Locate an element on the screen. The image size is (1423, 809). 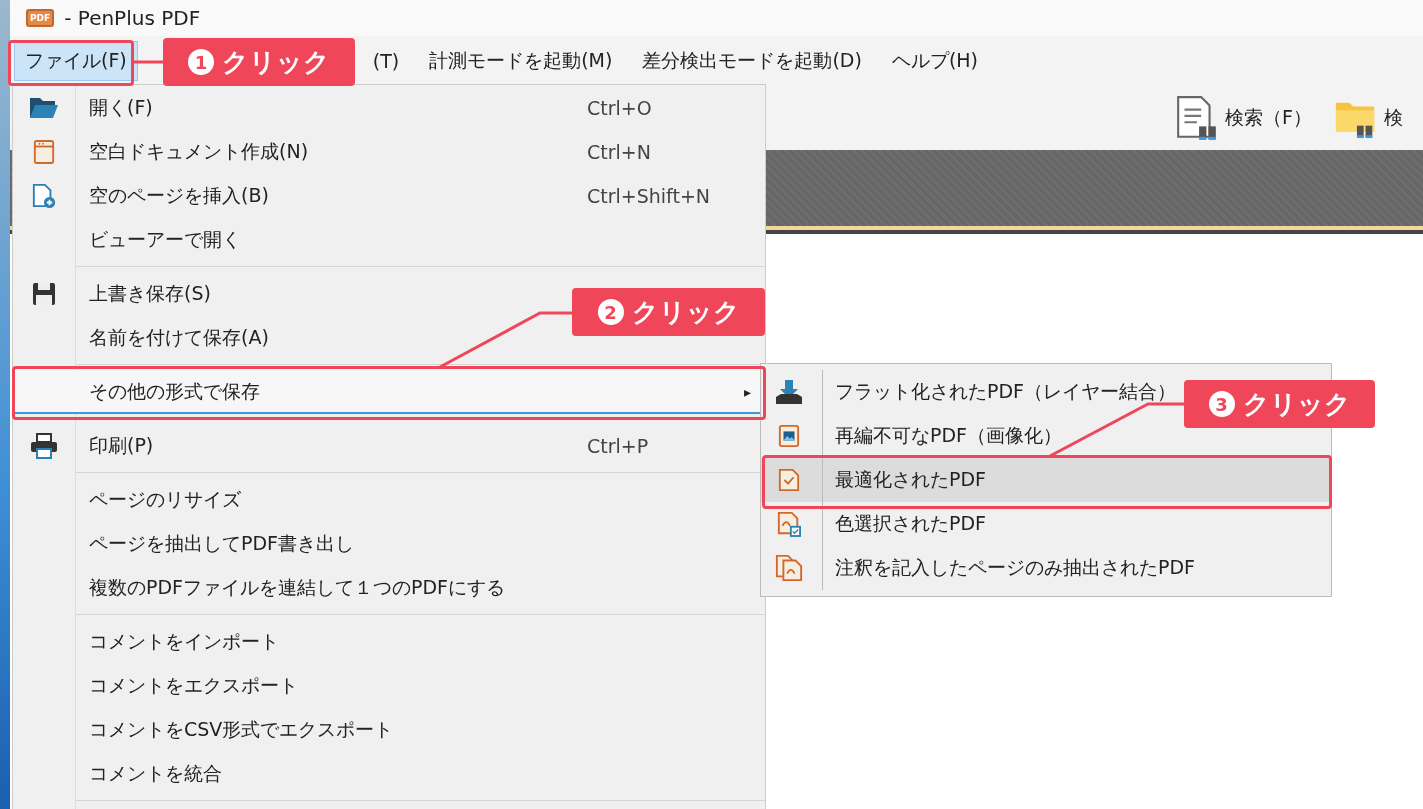
step-number: 3 is located at coordinates (1221, 404).